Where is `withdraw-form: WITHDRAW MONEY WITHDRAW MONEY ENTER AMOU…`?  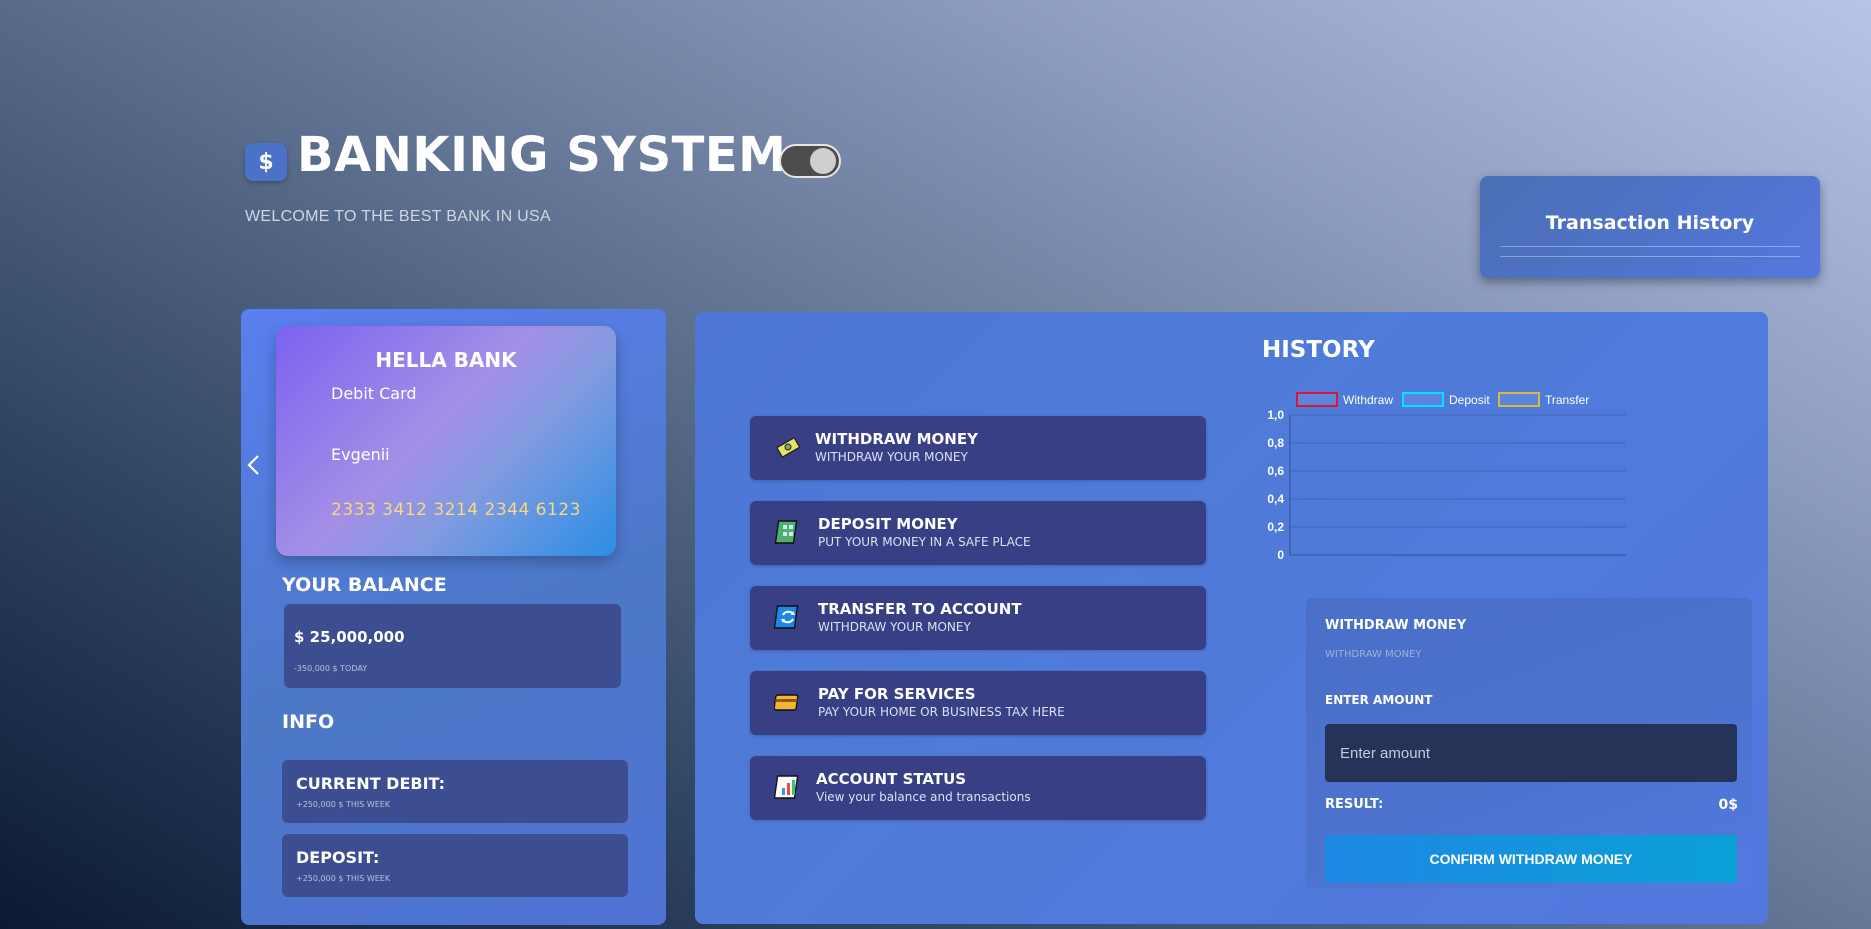 withdraw-form: WITHDRAW MONEY WITHDRAW MONEY ENTER AMOU… is located at coordinates (1529, 743).